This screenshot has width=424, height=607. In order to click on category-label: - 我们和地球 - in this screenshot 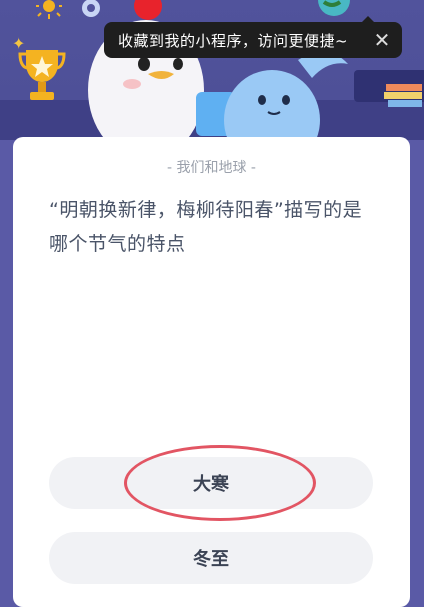, I will do `click(211, 168)`.